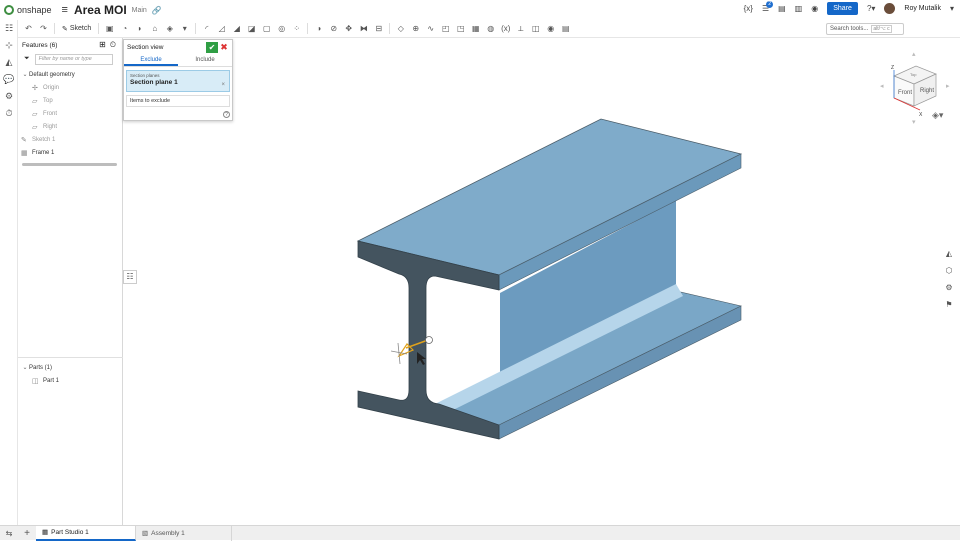 Image resolution: width=960 pixels, height=541 pixels. What do you see at coordinates (842, 8) in the screenshot?
I see `share-button: Share` at bounding box center [842, 8].